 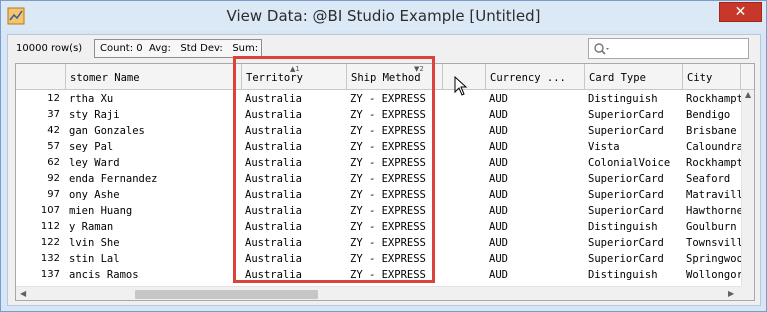 I want to click on cell-row-number: 37, so click(x=41, y=115).